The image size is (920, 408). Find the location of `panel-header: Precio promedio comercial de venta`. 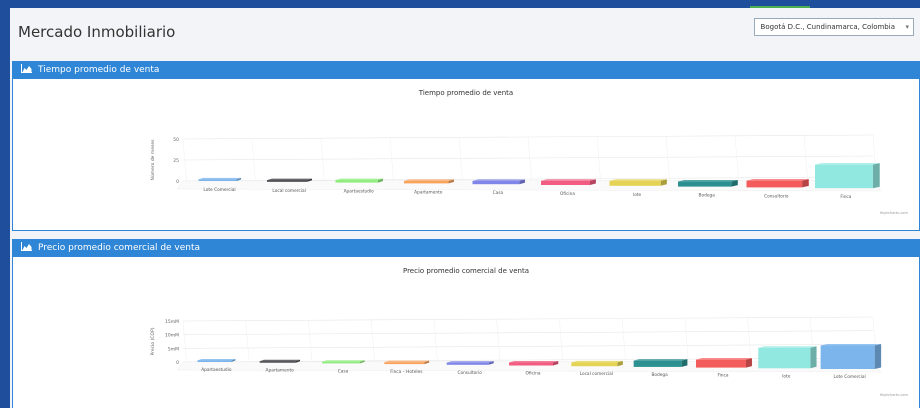

panel-header: Precio promedio comercial de venta is located at coordinates (466, 248).